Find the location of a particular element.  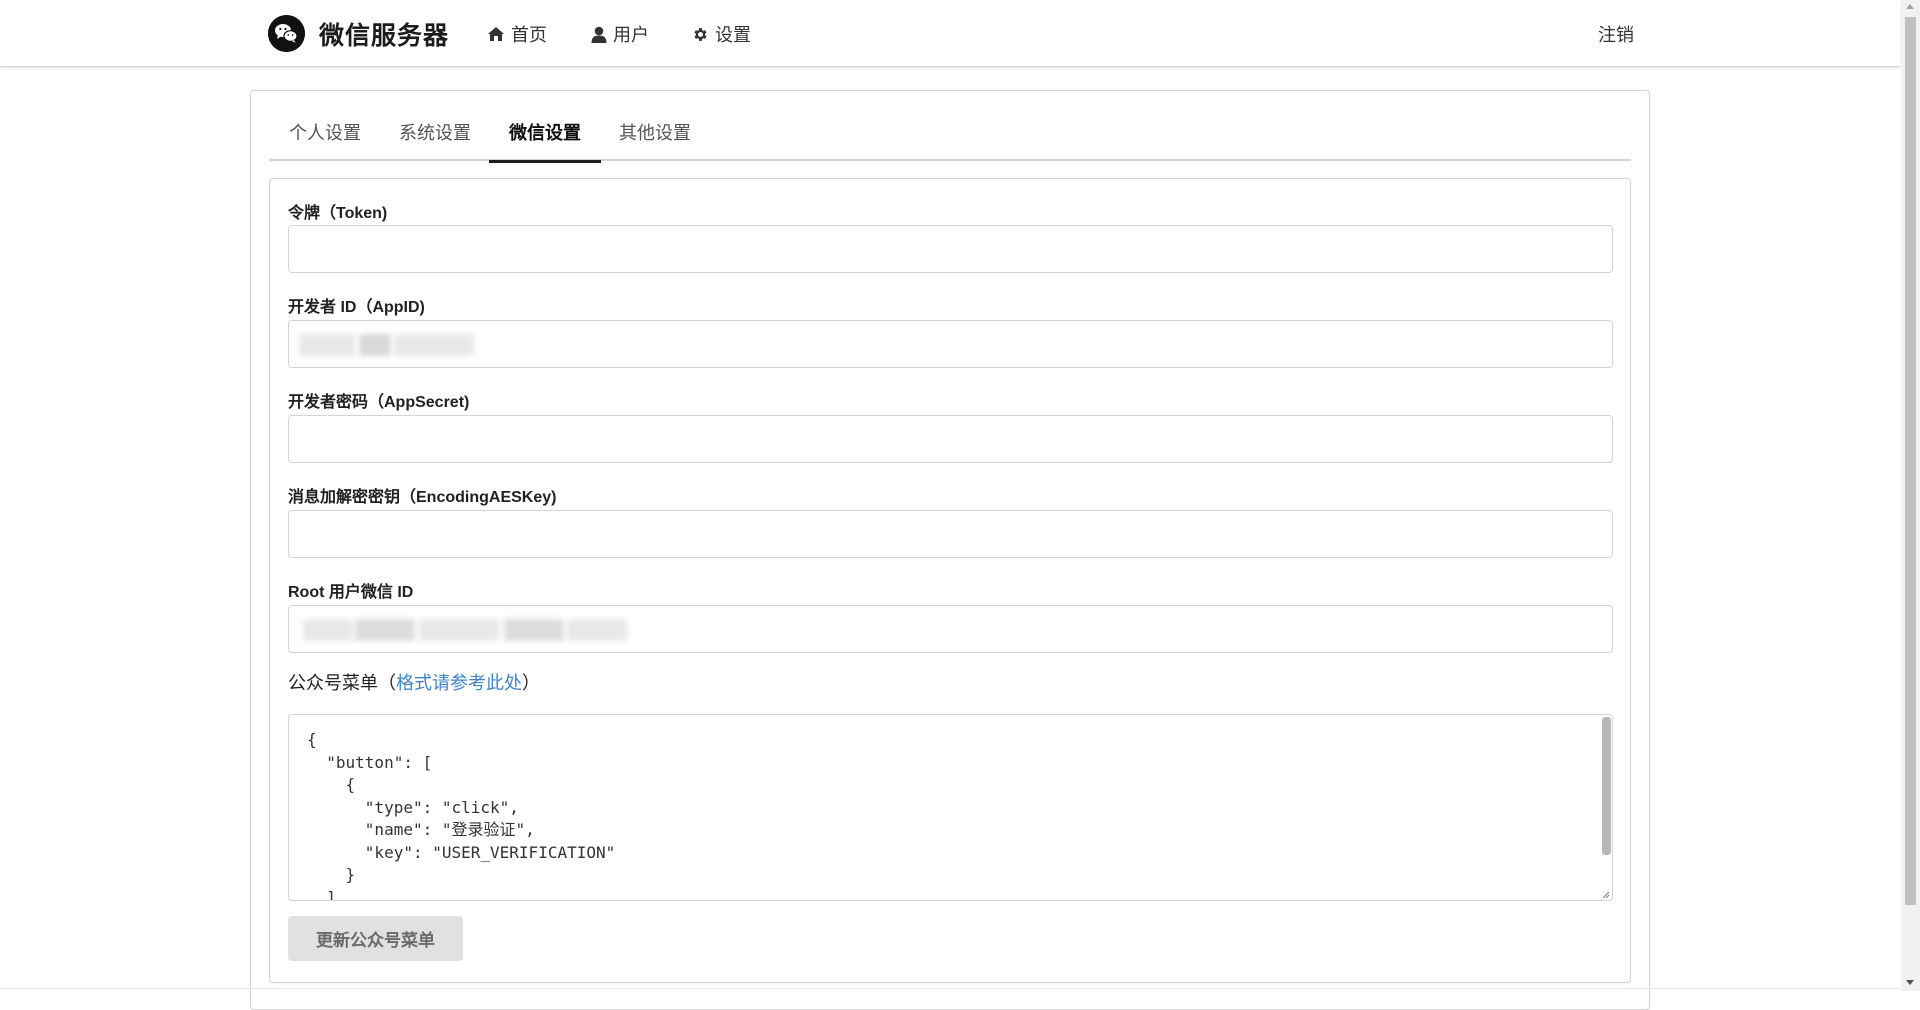

gear-icon is located at coordinates (700, 34).